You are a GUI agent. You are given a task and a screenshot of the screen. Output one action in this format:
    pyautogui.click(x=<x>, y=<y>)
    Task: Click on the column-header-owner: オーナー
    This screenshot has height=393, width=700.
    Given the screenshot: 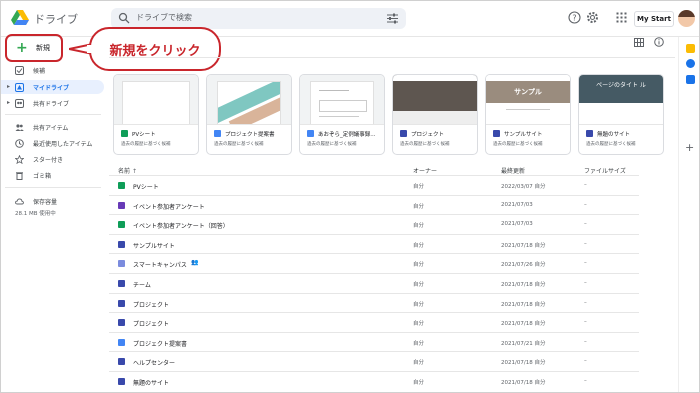 What is the action you would take?
    pyautogui.click(x=425, y=170)
    